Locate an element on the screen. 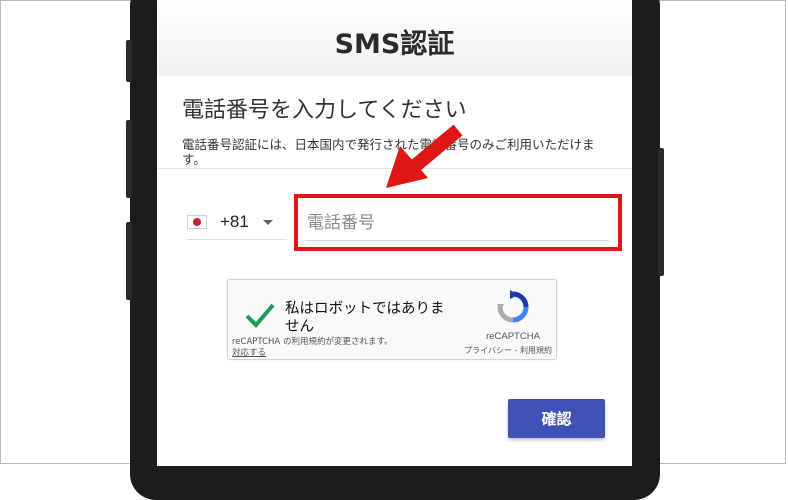  confirm-button: 確認 is located at coordinates (556, 418).